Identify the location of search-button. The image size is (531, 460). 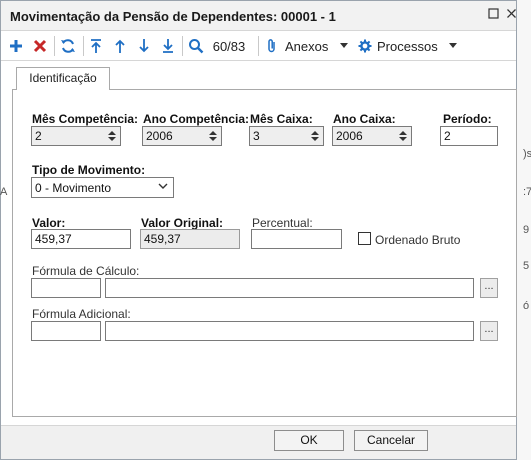
(196, 46).